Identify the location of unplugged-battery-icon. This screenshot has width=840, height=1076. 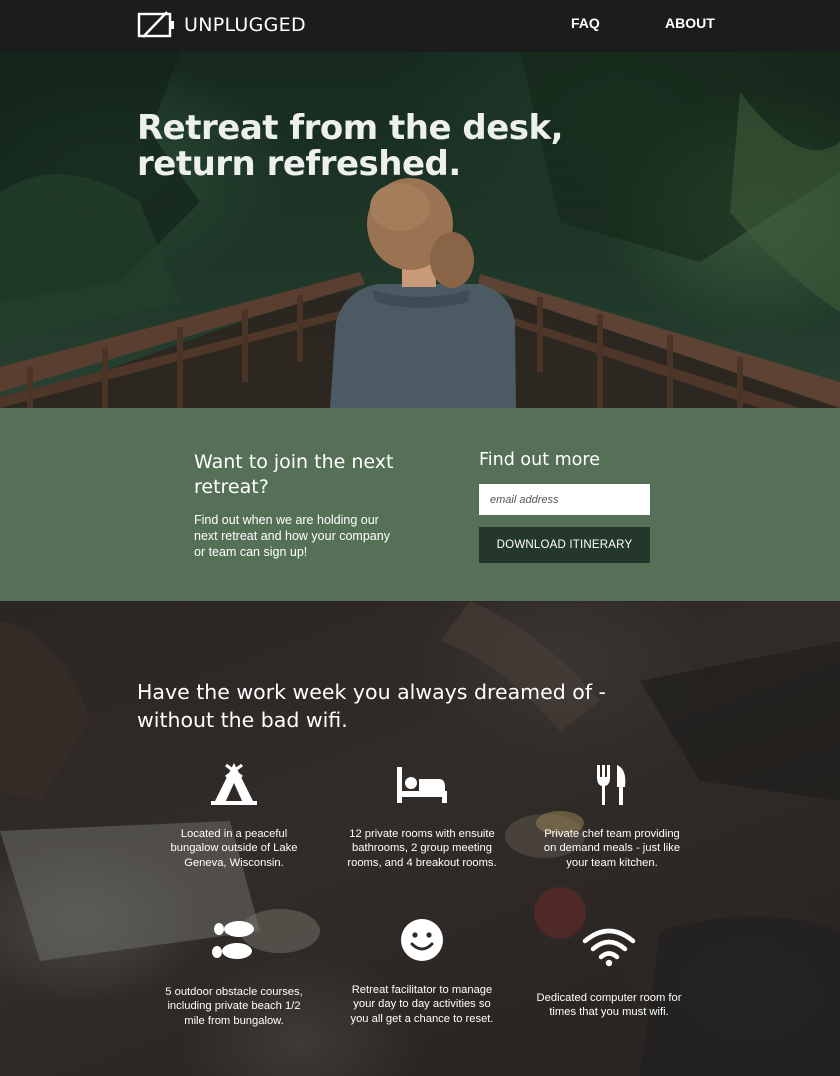
(155, 24).